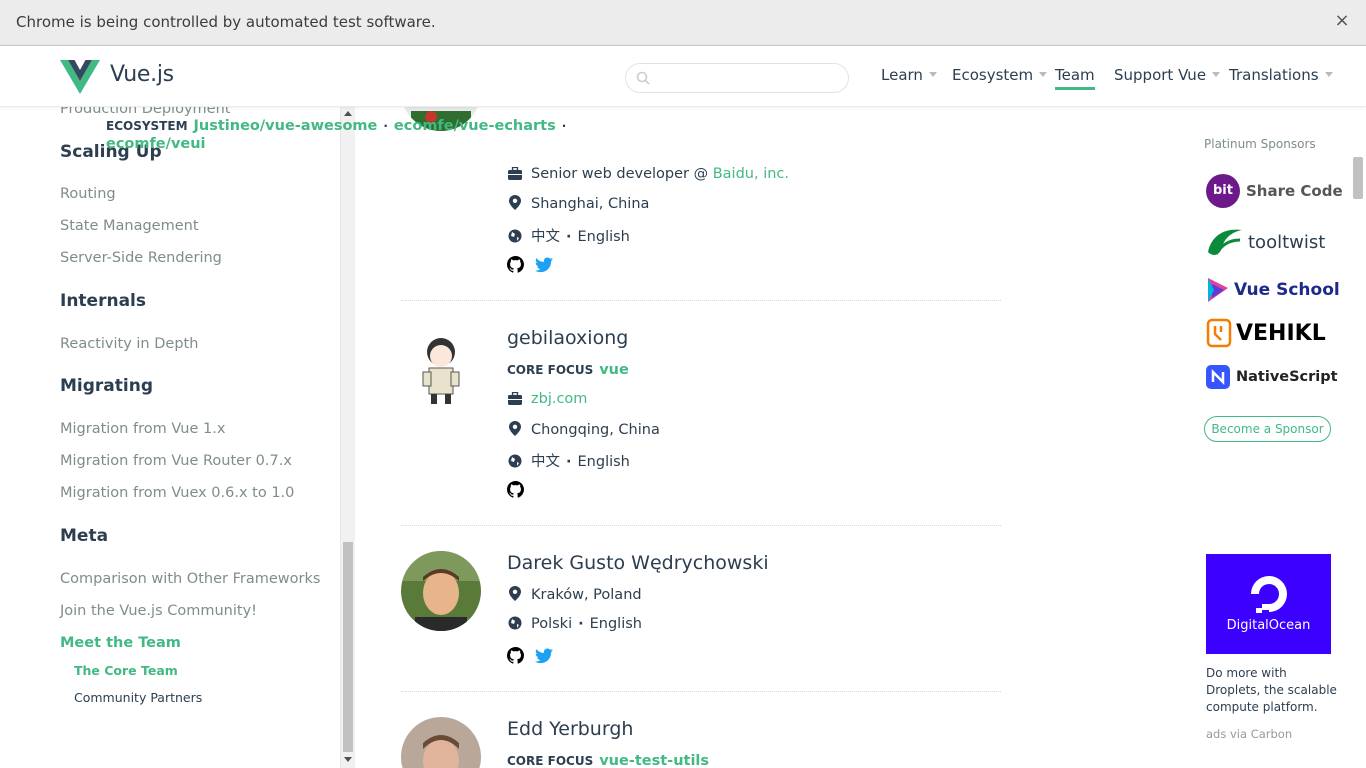 The height and width of the screenshot is (768, 1366). What do you see at coordinates (1273, 290) in the screenshot?
I see `sponsor-vue-school: Vue School` at bounding box center [1273, 290].